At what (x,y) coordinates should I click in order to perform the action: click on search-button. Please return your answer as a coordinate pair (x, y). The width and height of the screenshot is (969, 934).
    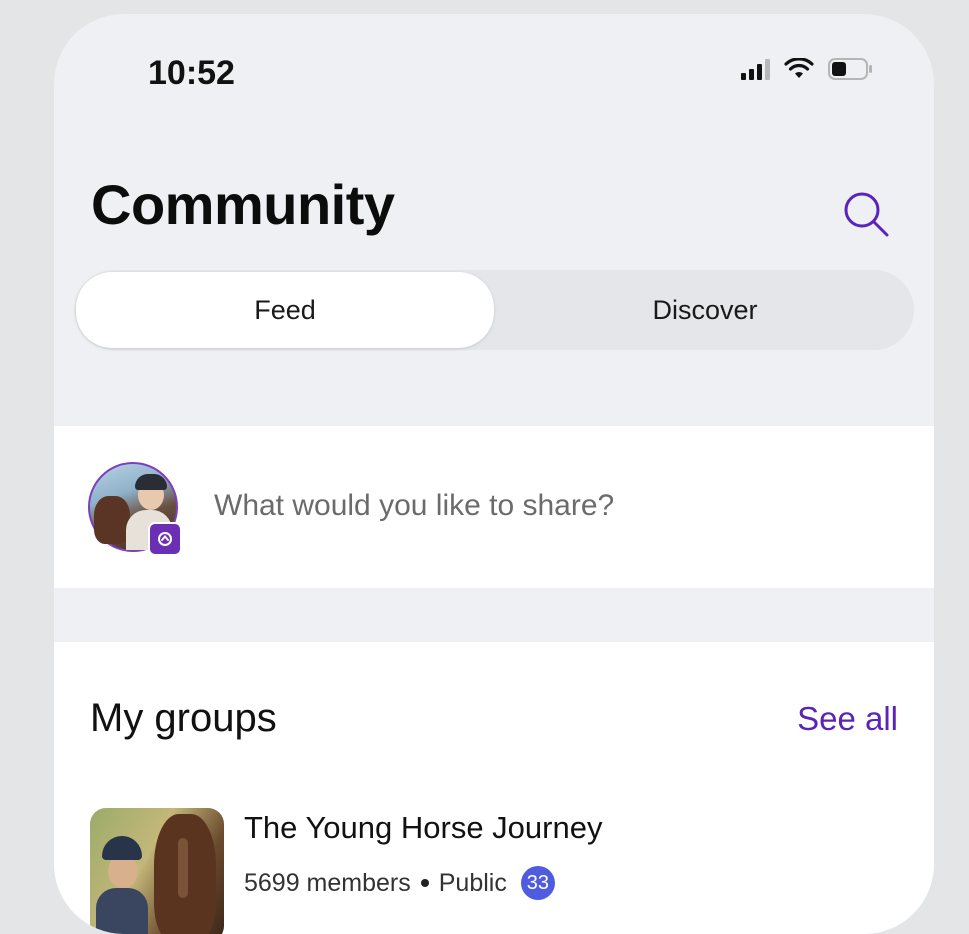
    Looking at the image, I should click on (866, 214).